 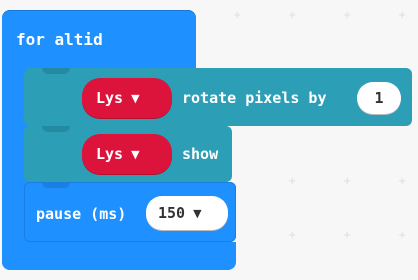 What do you see at coordinates (81, 214) in the screenshot?
I see `pause-label: pause (ms)` at bounding box center [81, 214].